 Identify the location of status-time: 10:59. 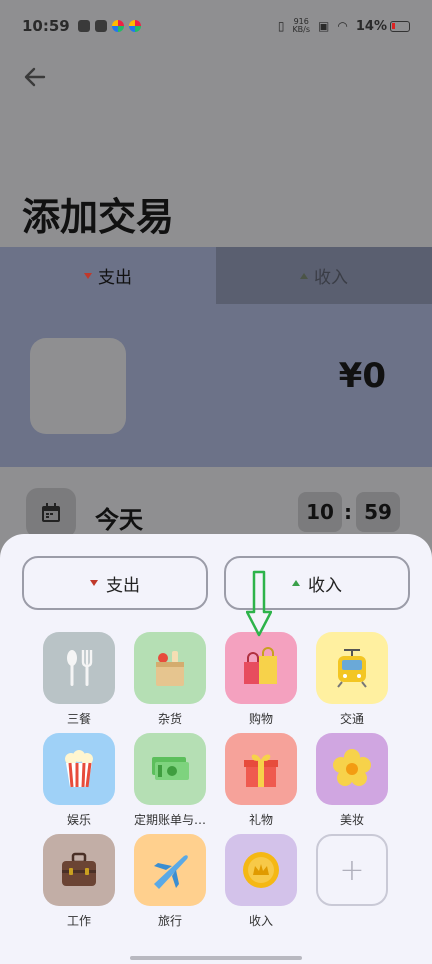
(46, 26).